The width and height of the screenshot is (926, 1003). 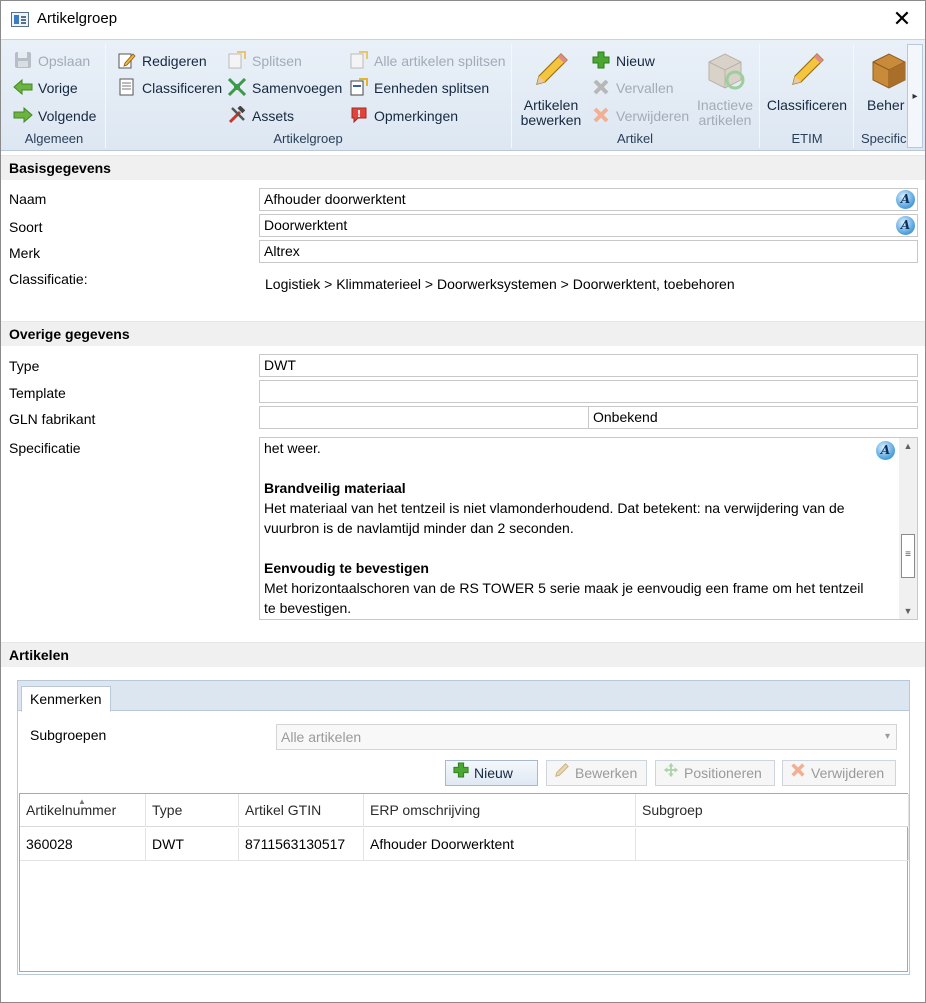 I want to click on subgroepen-select: Alle artikelen ▾, so click(x=586, y=737).